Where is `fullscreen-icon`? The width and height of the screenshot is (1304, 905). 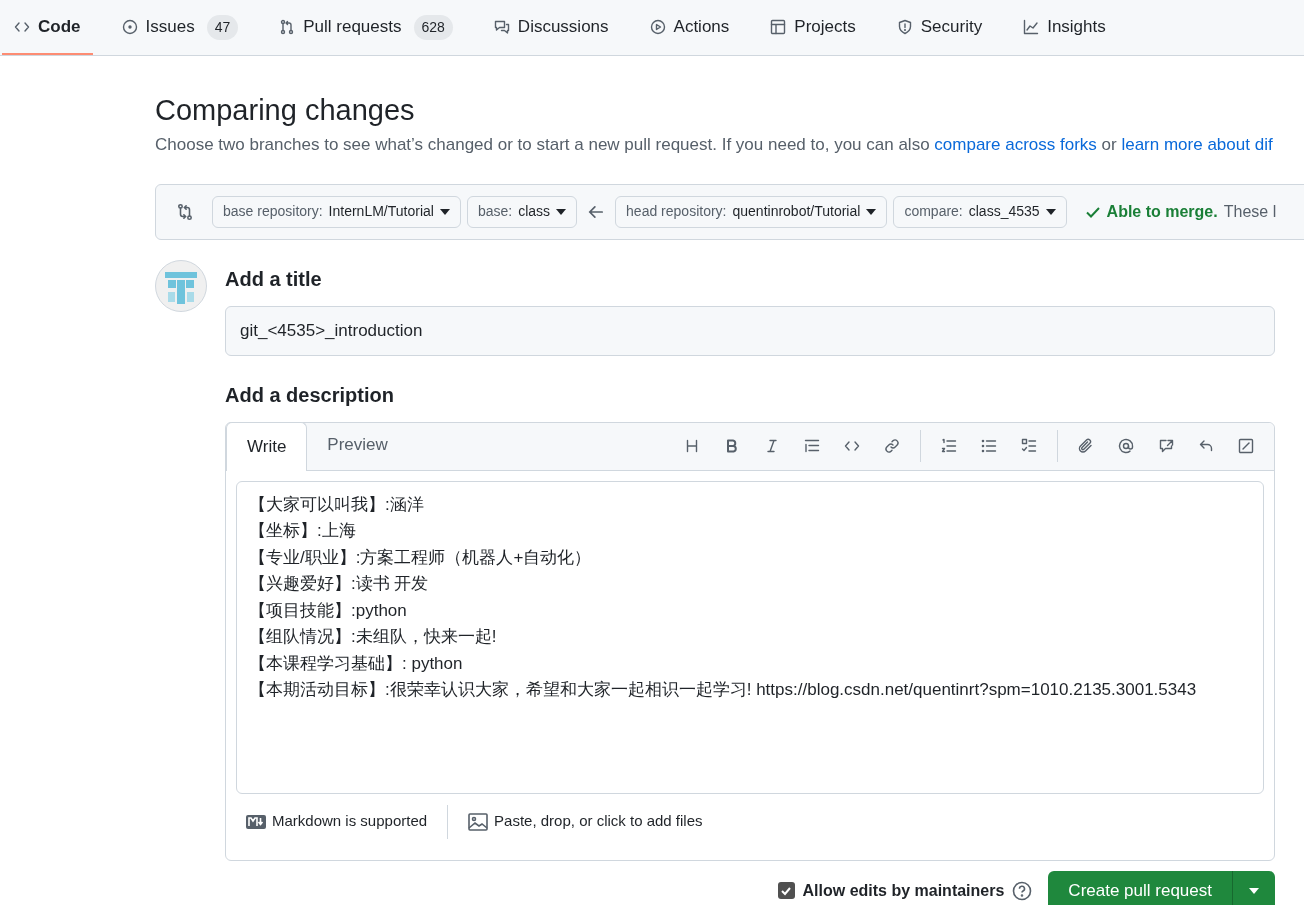 fullscreen-icon is located at coordinates (1246, 445).